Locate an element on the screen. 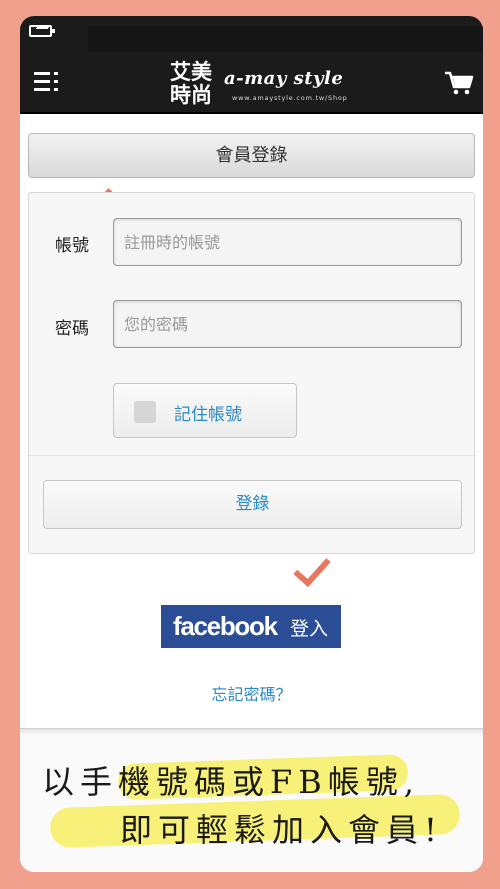 The image size is (500, 889). facebook-login-button: facebook 登入 is located at coordinates (251, 626).